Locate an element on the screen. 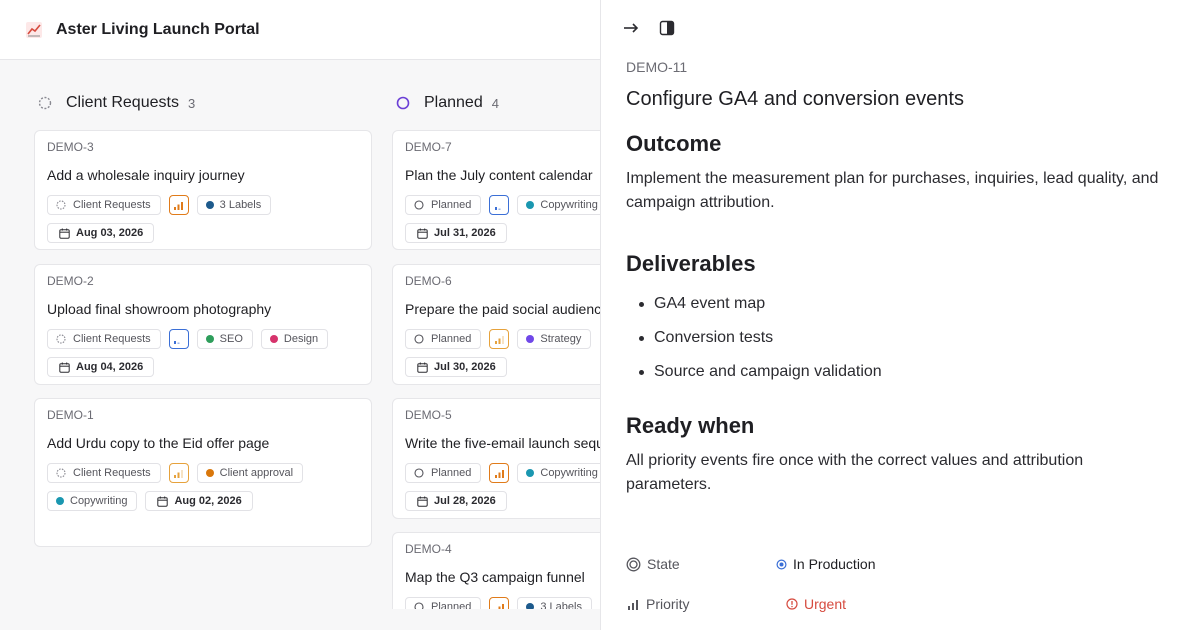  issue-title: Upload final showroom photography is located at coordinates (159, 309).